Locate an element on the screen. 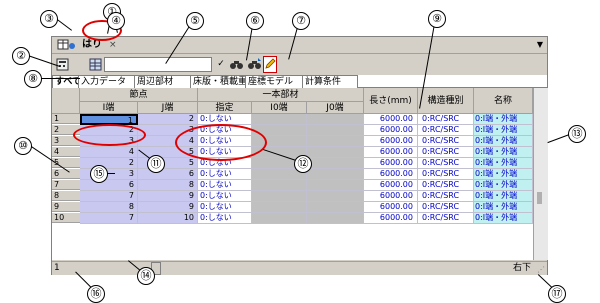 The height and width of the screenshot is (303, 600). callout-15: ⑮ is located at coordinates (99, 174).